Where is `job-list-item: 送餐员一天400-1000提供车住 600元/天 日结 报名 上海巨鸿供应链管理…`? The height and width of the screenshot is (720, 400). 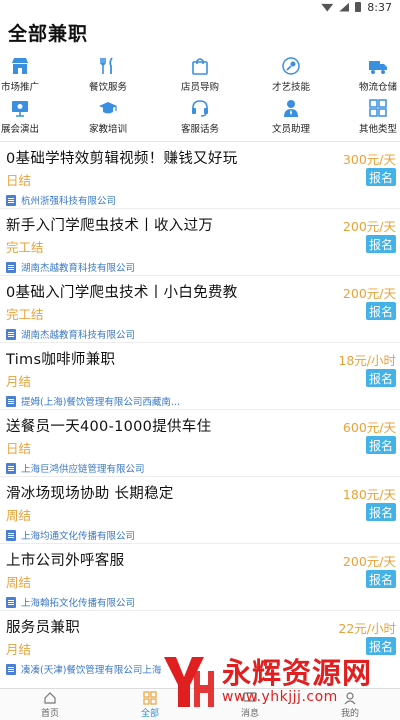 job-list-item: 送餐员一天400-1000提供车住 600元/天 日结 报名 上海巨鸿供应链管理… is located at coordinates (200, 442).